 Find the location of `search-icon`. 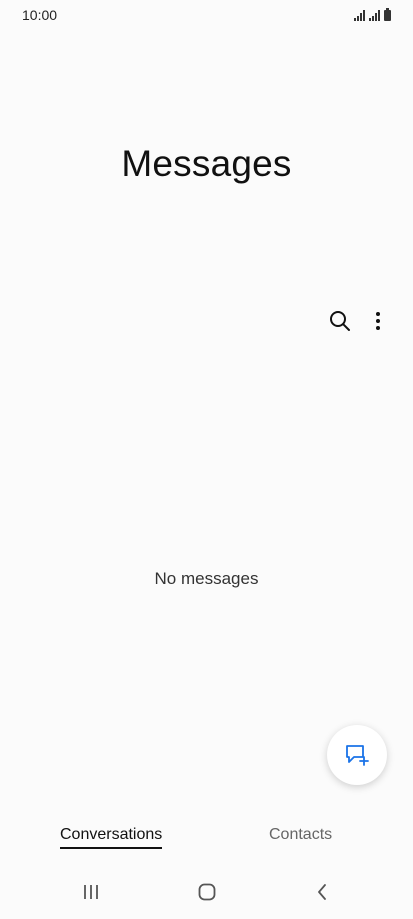

search-icon is located at coordinates (340, 321).